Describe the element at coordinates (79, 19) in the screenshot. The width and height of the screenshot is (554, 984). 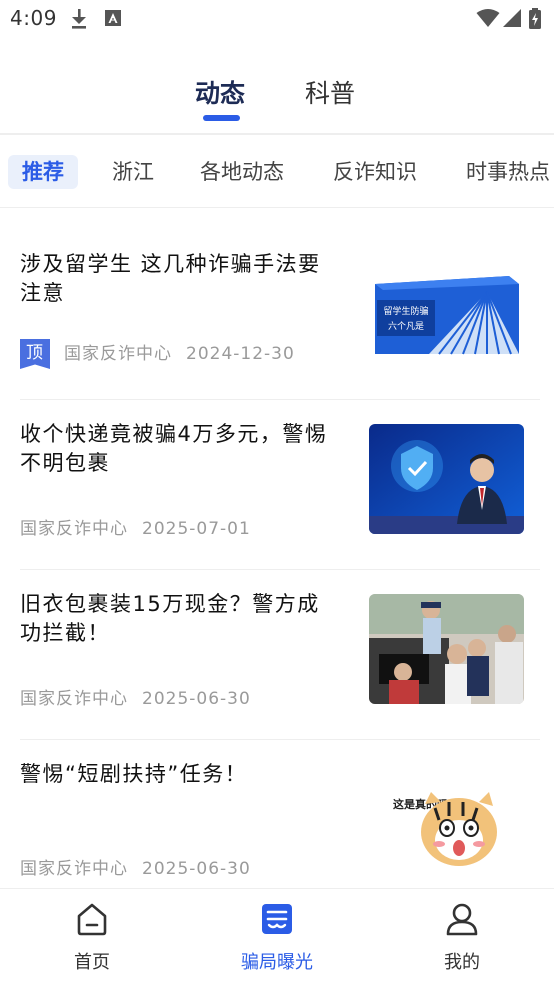
I see `download-icon` at that location.